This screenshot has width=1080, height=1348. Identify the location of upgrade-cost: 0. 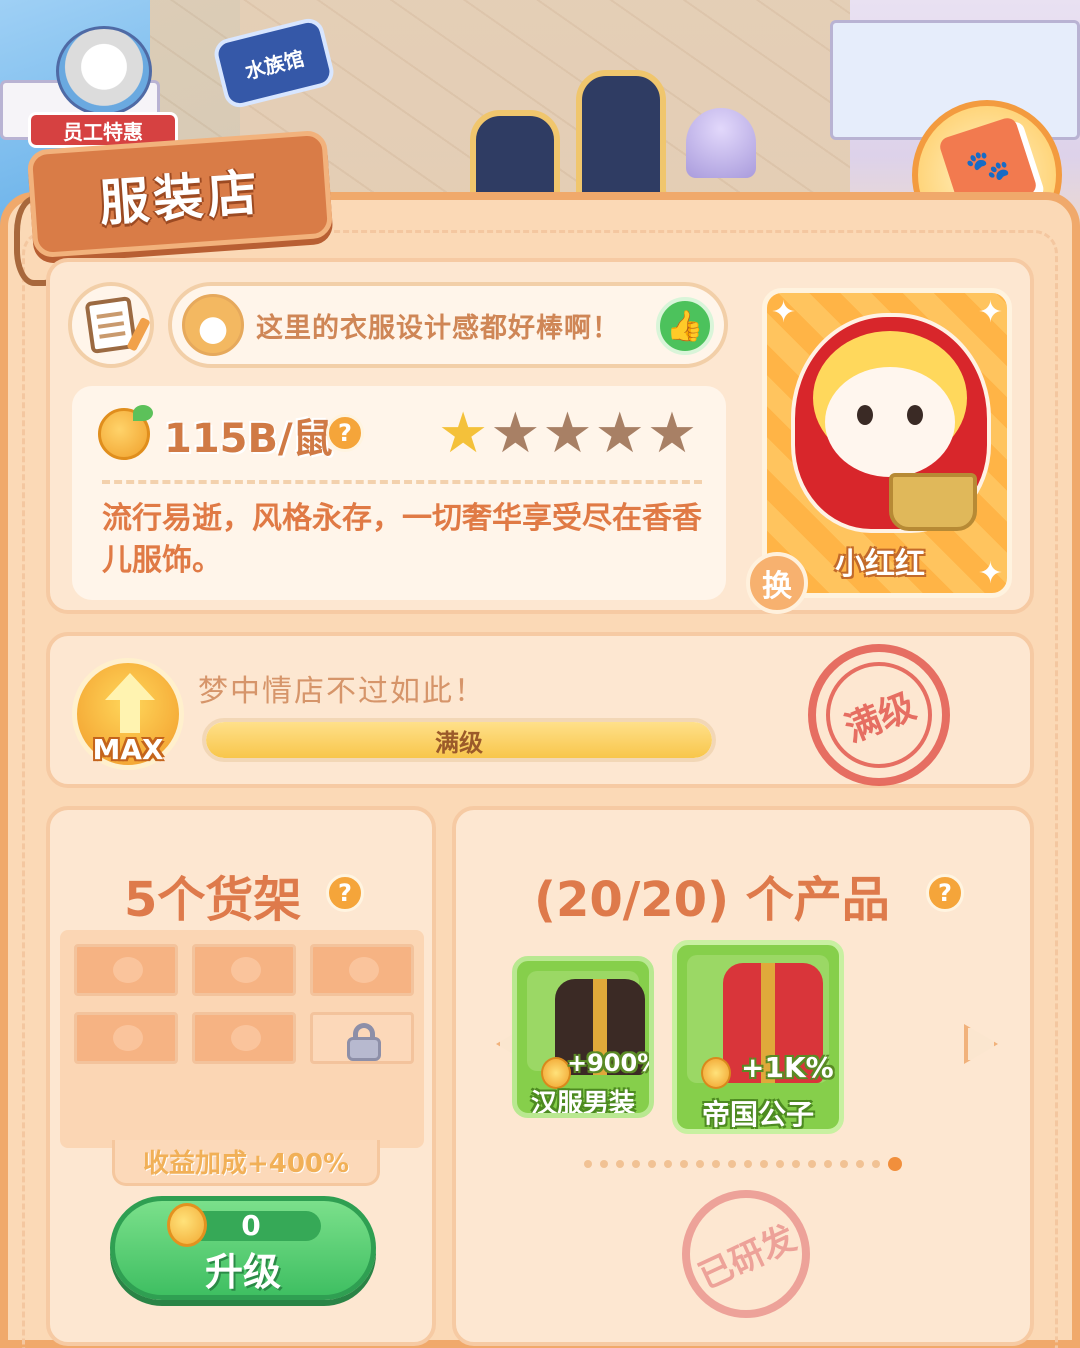
(251, 1225).